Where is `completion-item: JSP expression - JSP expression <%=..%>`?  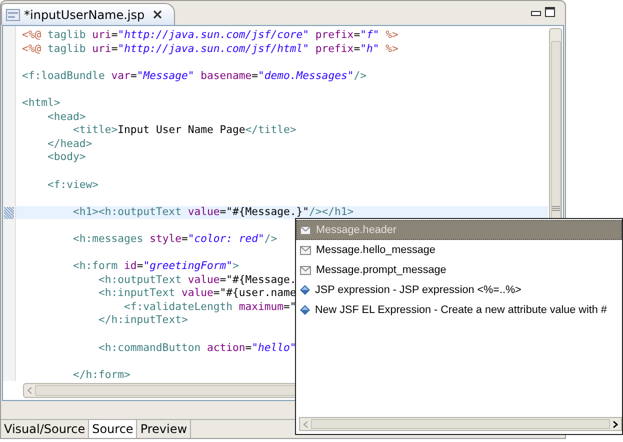 completion-item: JSP expression - JSP expression <%=..%> is located at coordinates (459, 290).